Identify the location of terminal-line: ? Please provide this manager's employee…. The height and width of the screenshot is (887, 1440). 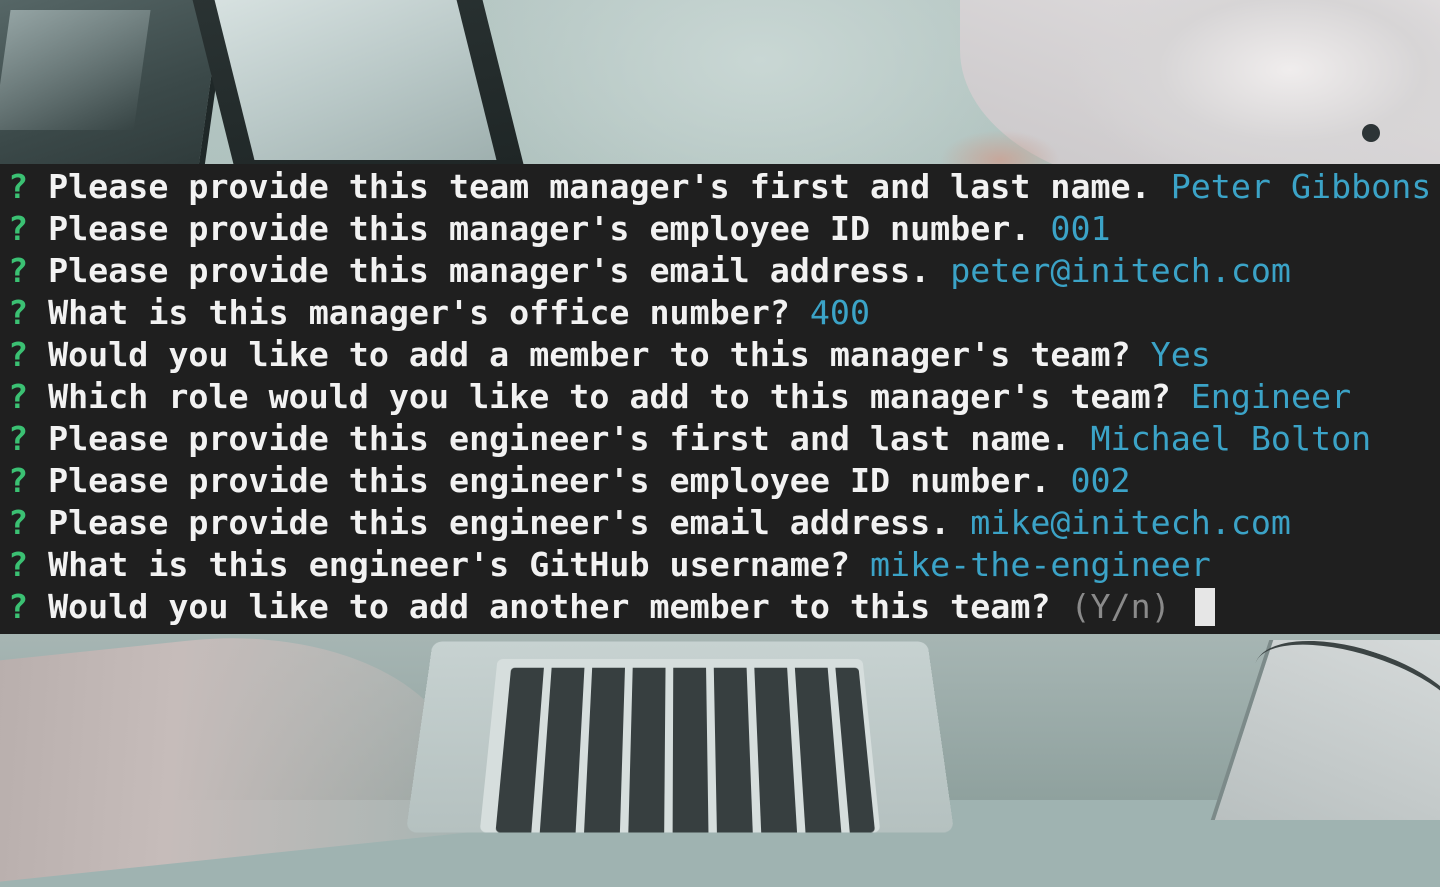
(720, 229).